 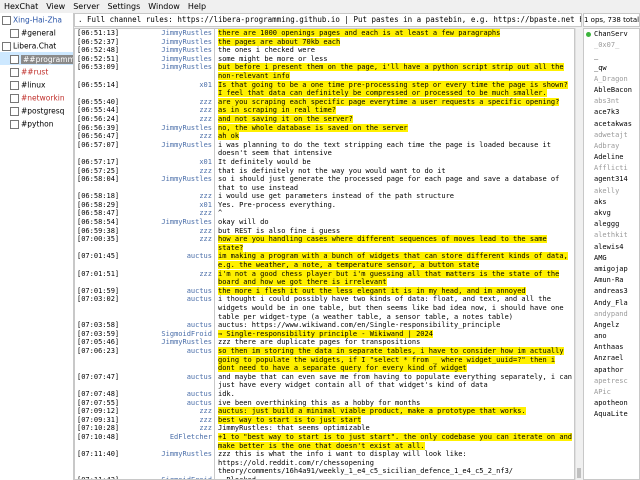 What do you see at coordinates (611, 168) in the screenshot?
I see `user-list-item: Afflicti` at bounding box center [611, 168].